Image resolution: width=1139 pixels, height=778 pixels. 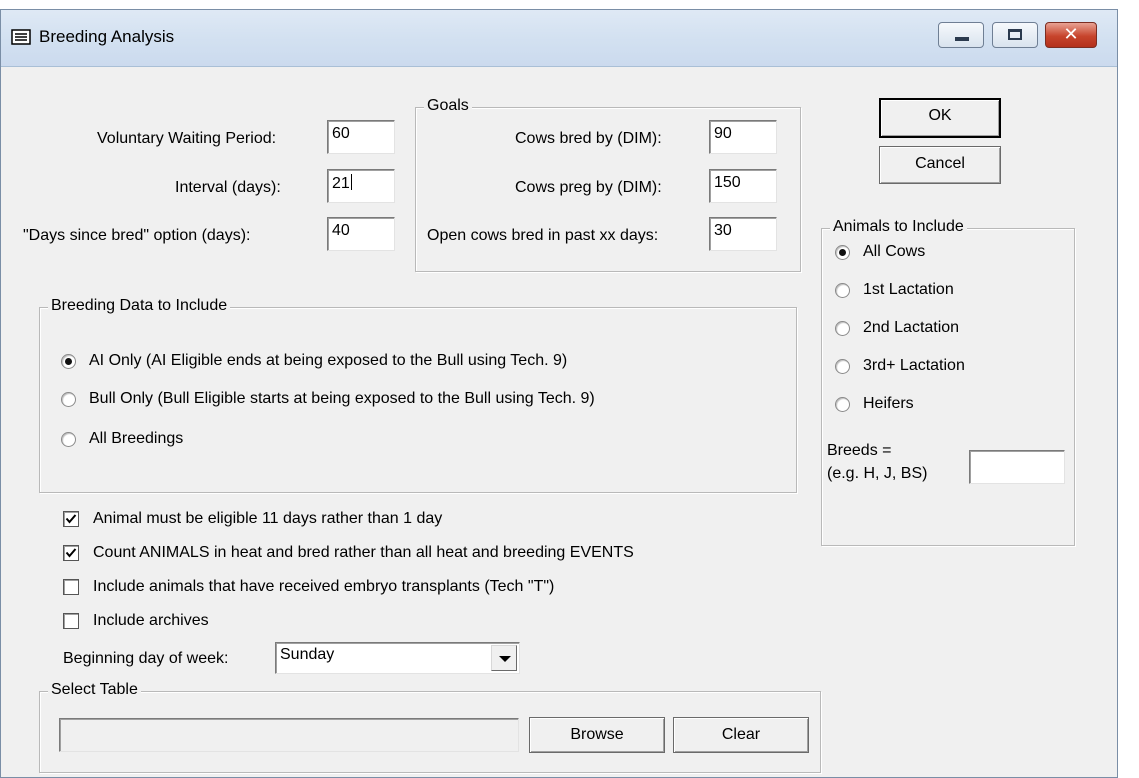 What do you see at coordinates (107, 36) in the screenshot?
I see `window-title: Breeding Analysis` at bounding box center [107, 36].